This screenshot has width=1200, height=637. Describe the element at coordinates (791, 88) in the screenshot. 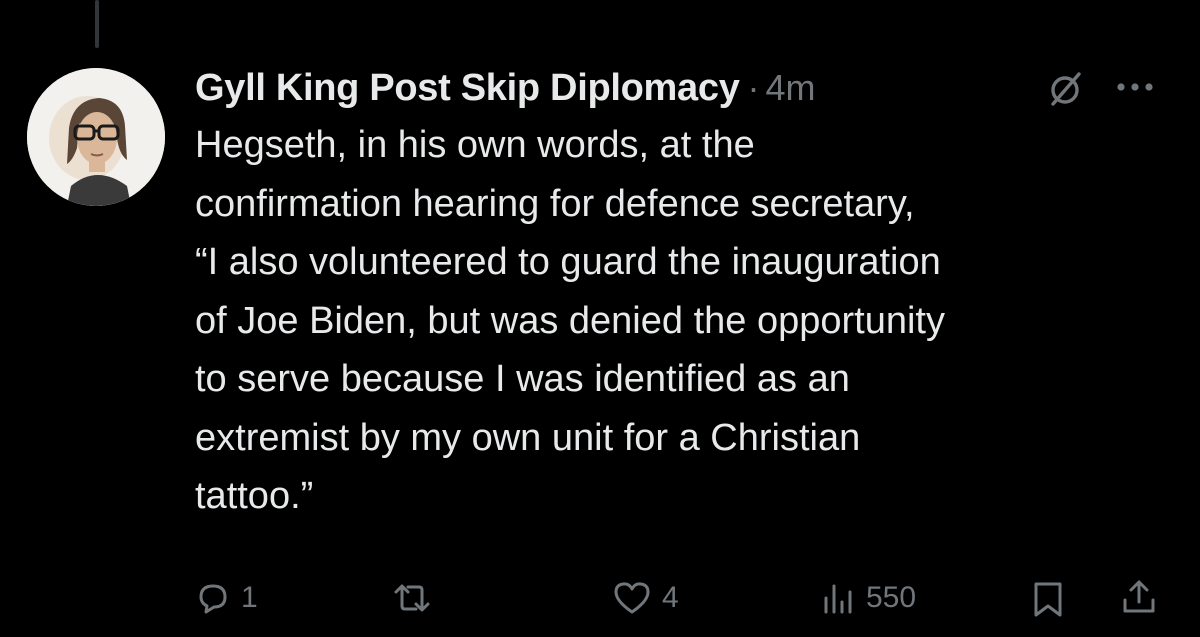

I see `post-time: 4m` at that location.